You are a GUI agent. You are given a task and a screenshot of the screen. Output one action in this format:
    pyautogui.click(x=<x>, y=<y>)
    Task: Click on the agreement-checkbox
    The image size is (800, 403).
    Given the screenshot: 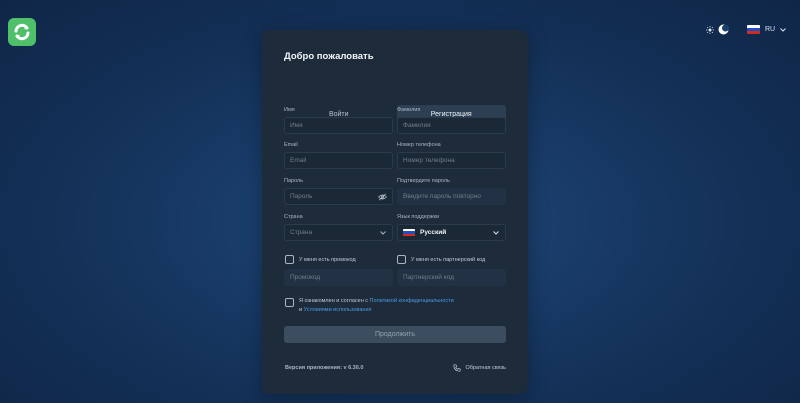 What is the action you would take?
    pyautogui.click(x=289, y=302)
    